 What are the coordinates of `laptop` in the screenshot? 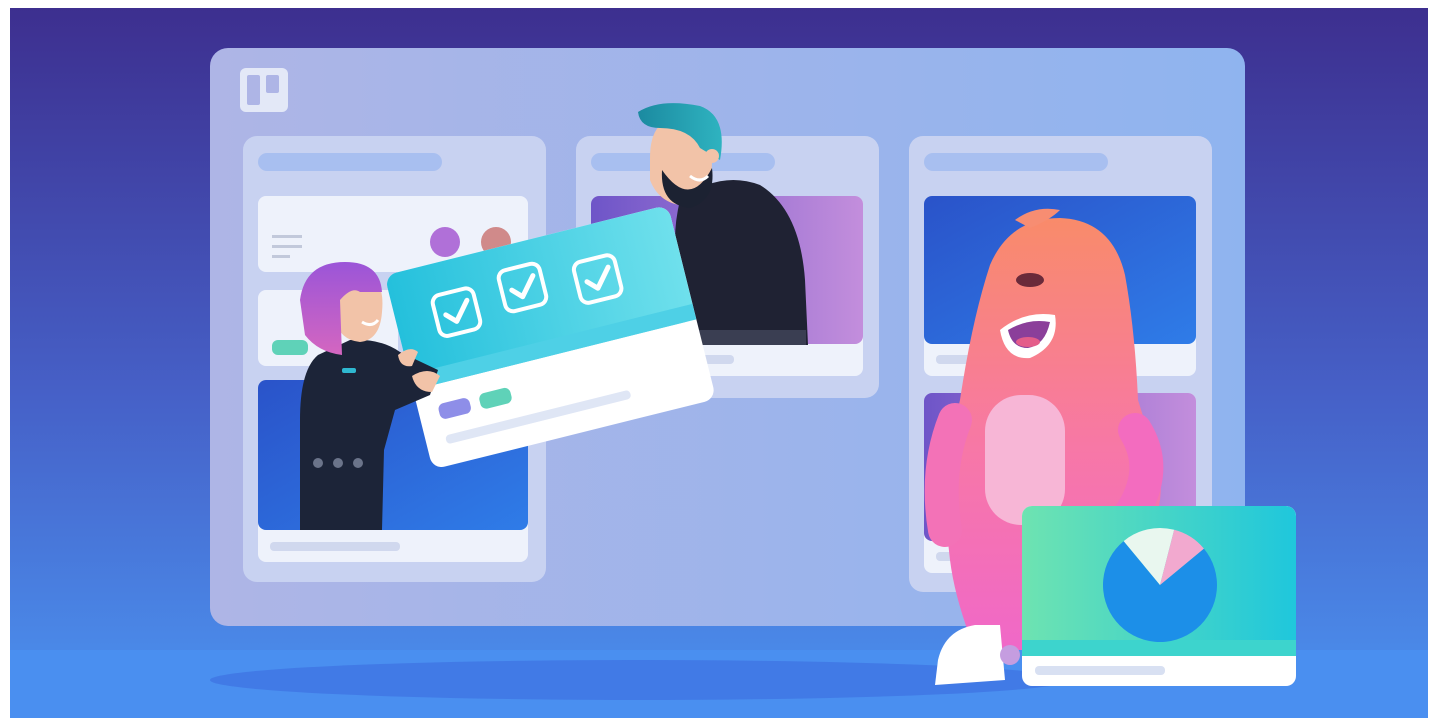 It's located at (1159, 596).